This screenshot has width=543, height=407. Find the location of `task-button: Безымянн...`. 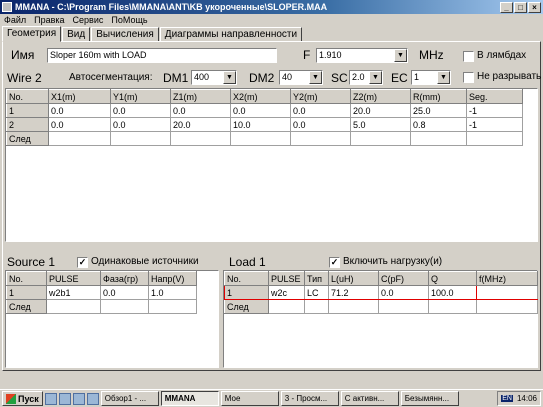

task-button: Безымянн... is located at coordinates (429, 398).